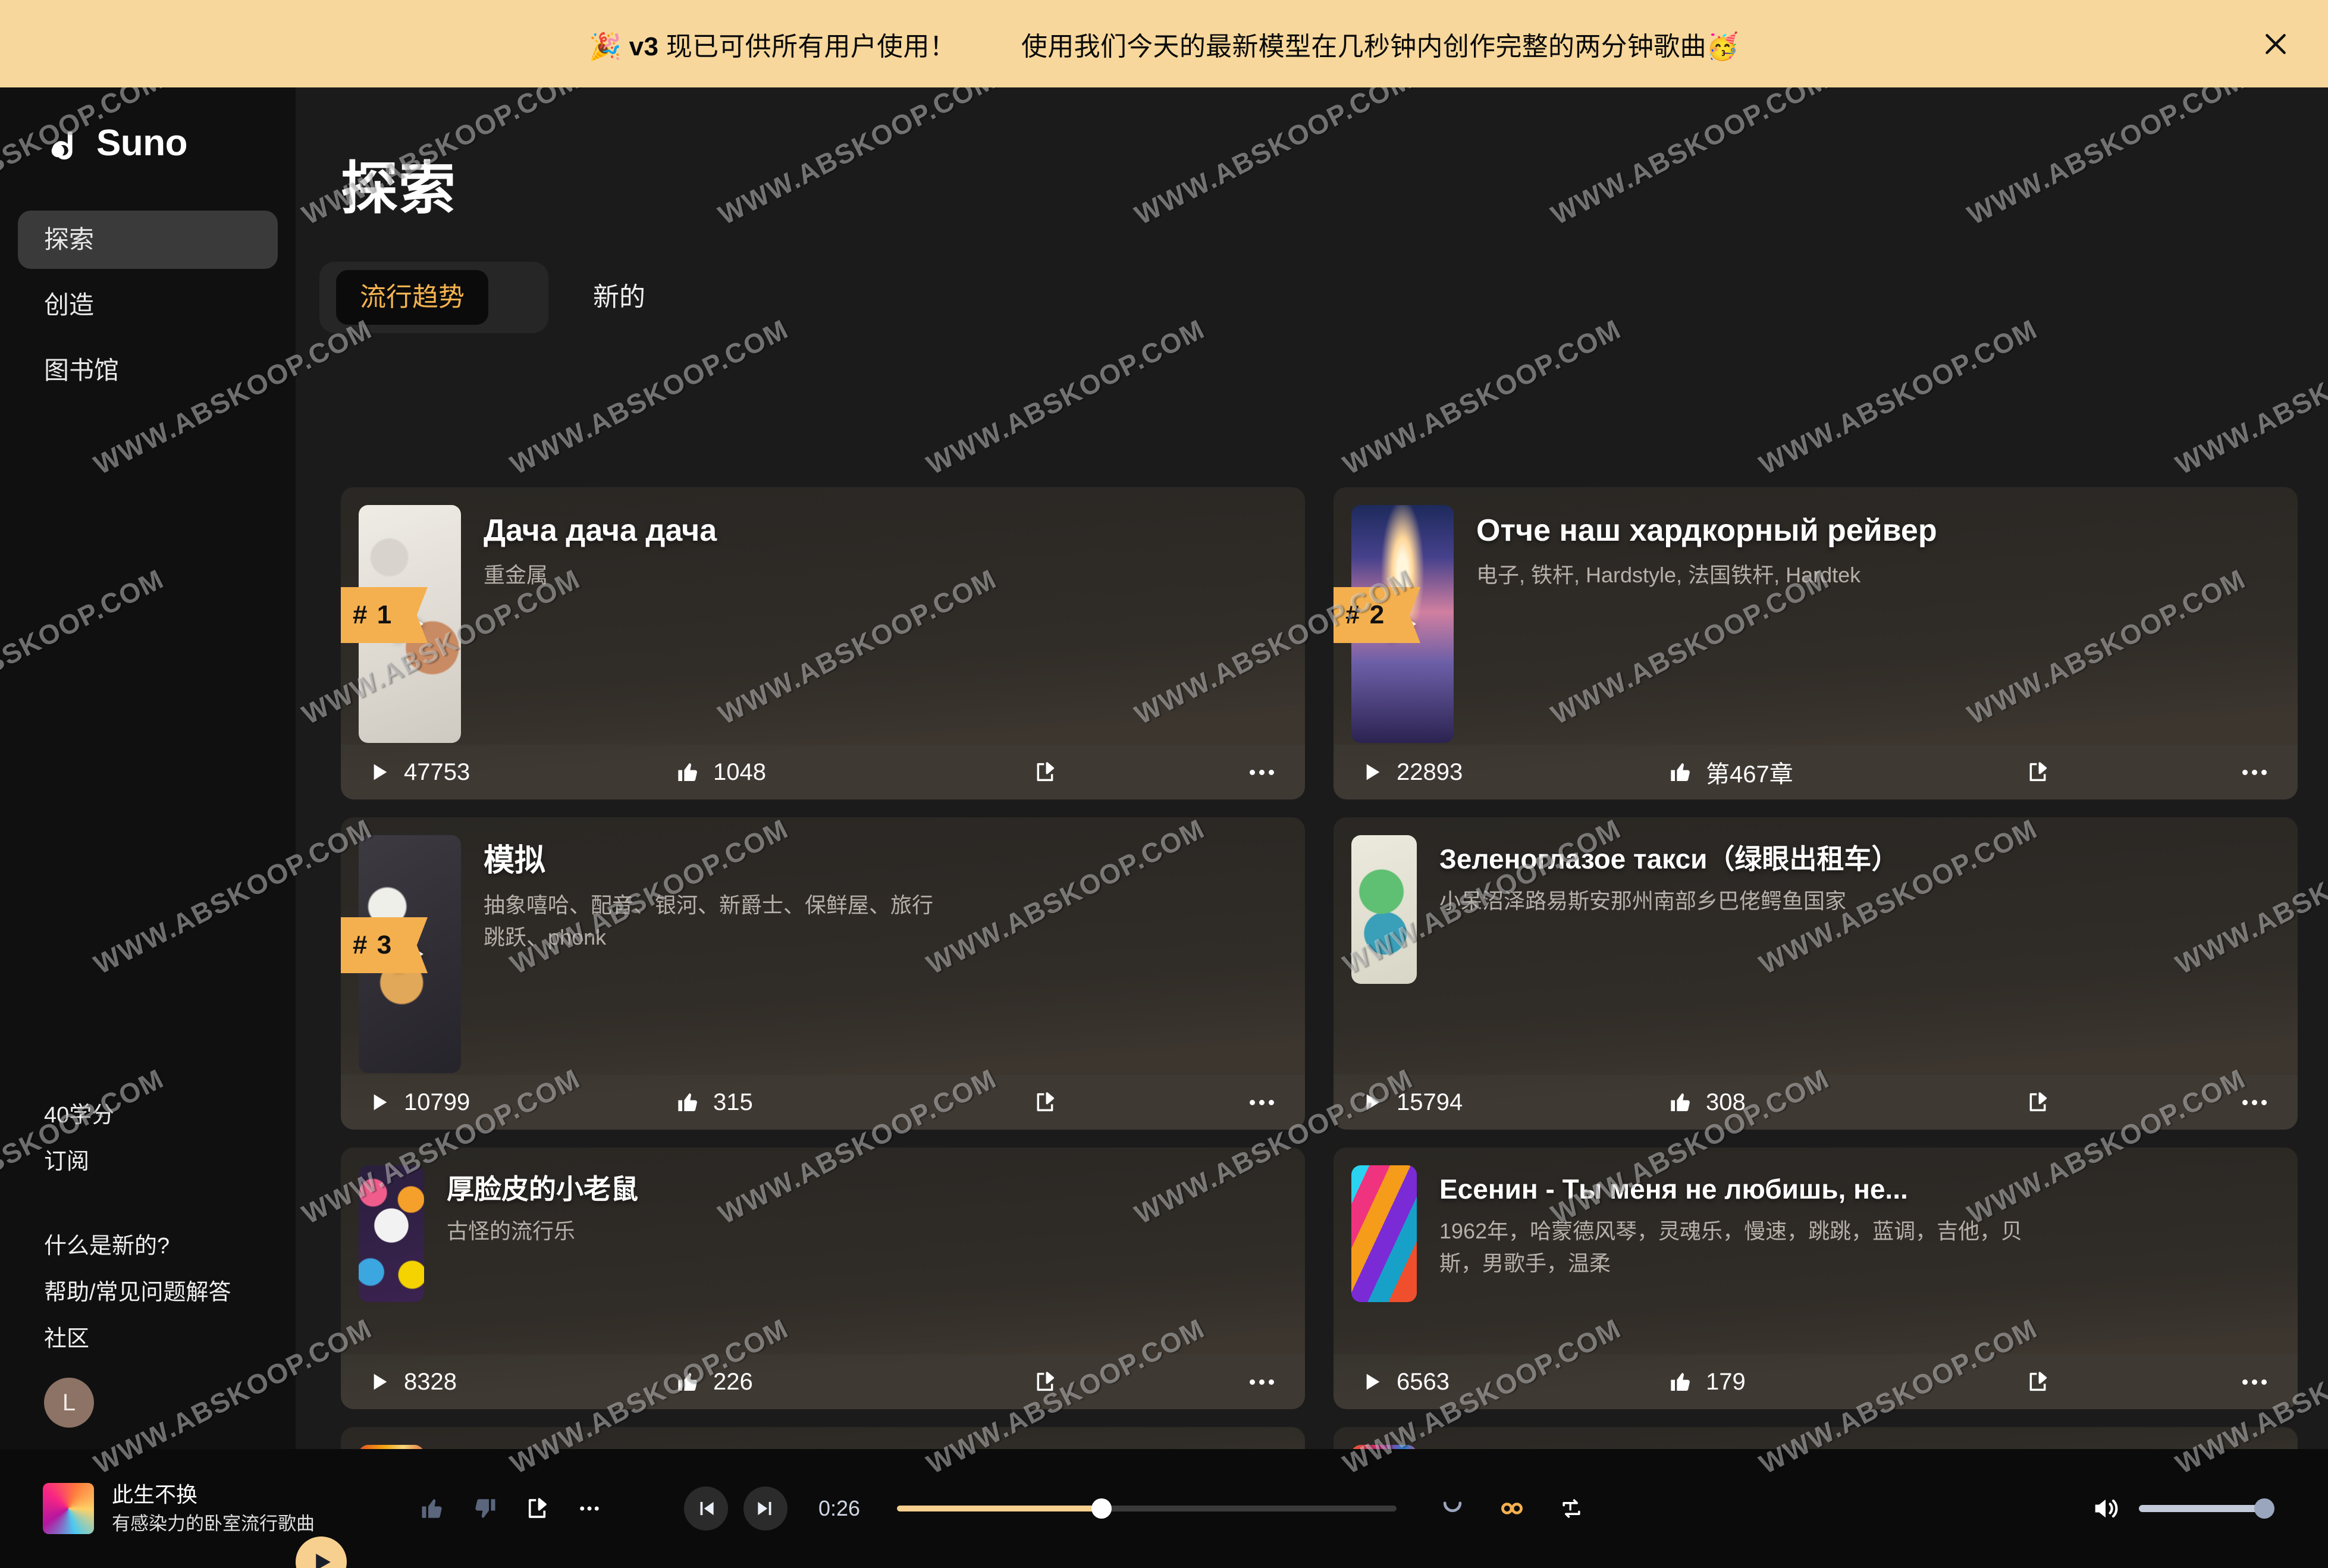 The image size is (2328, 1568). What do you see at coordinates (842, 1102) in the screenshot?
I see `like-count: 315` at bounding box center [842, 1102].